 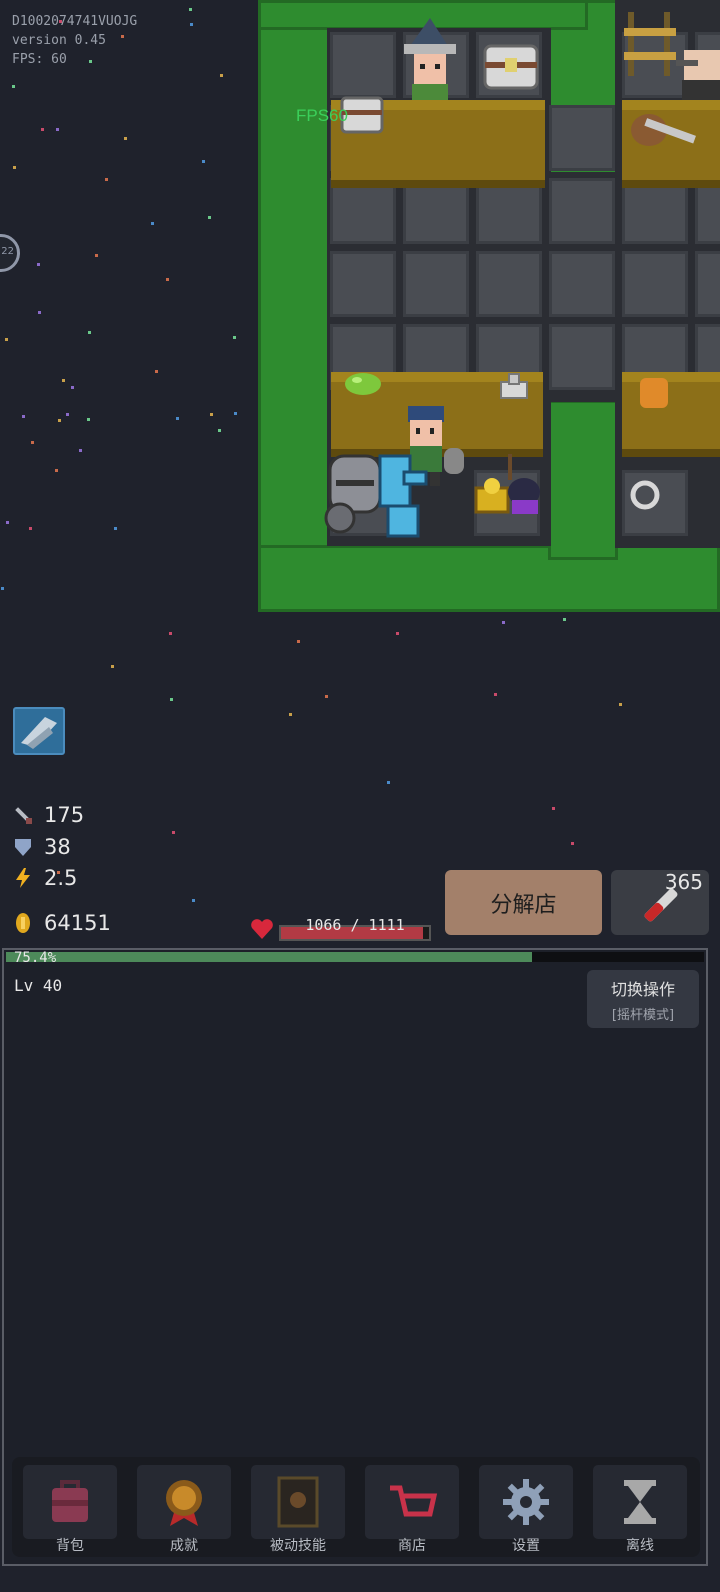 What do you see at coordinates (698, 65) in the screenshot?
I see `blacksmith-npc` at bounding box center [698, 65].